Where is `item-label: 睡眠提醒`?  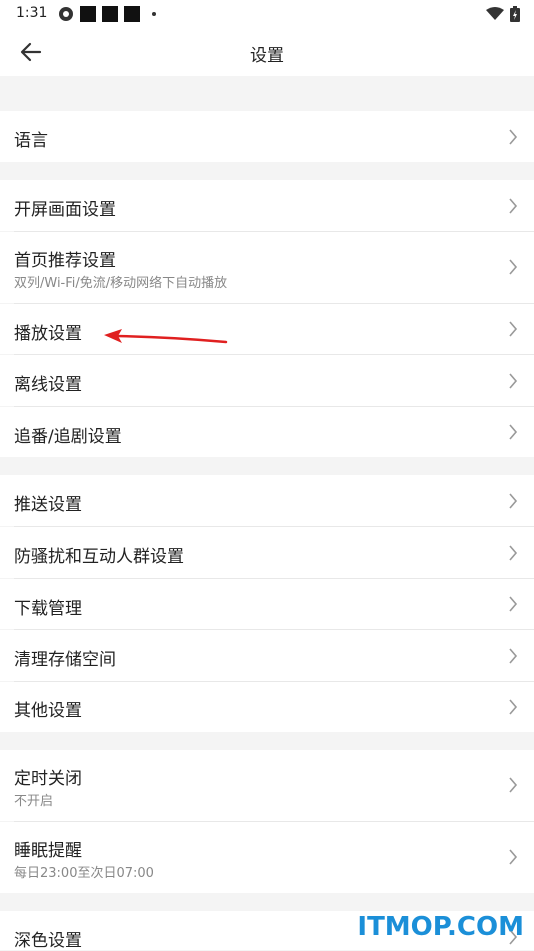
item-label: 睡眠提醒 is located at coordinates (48, 851).